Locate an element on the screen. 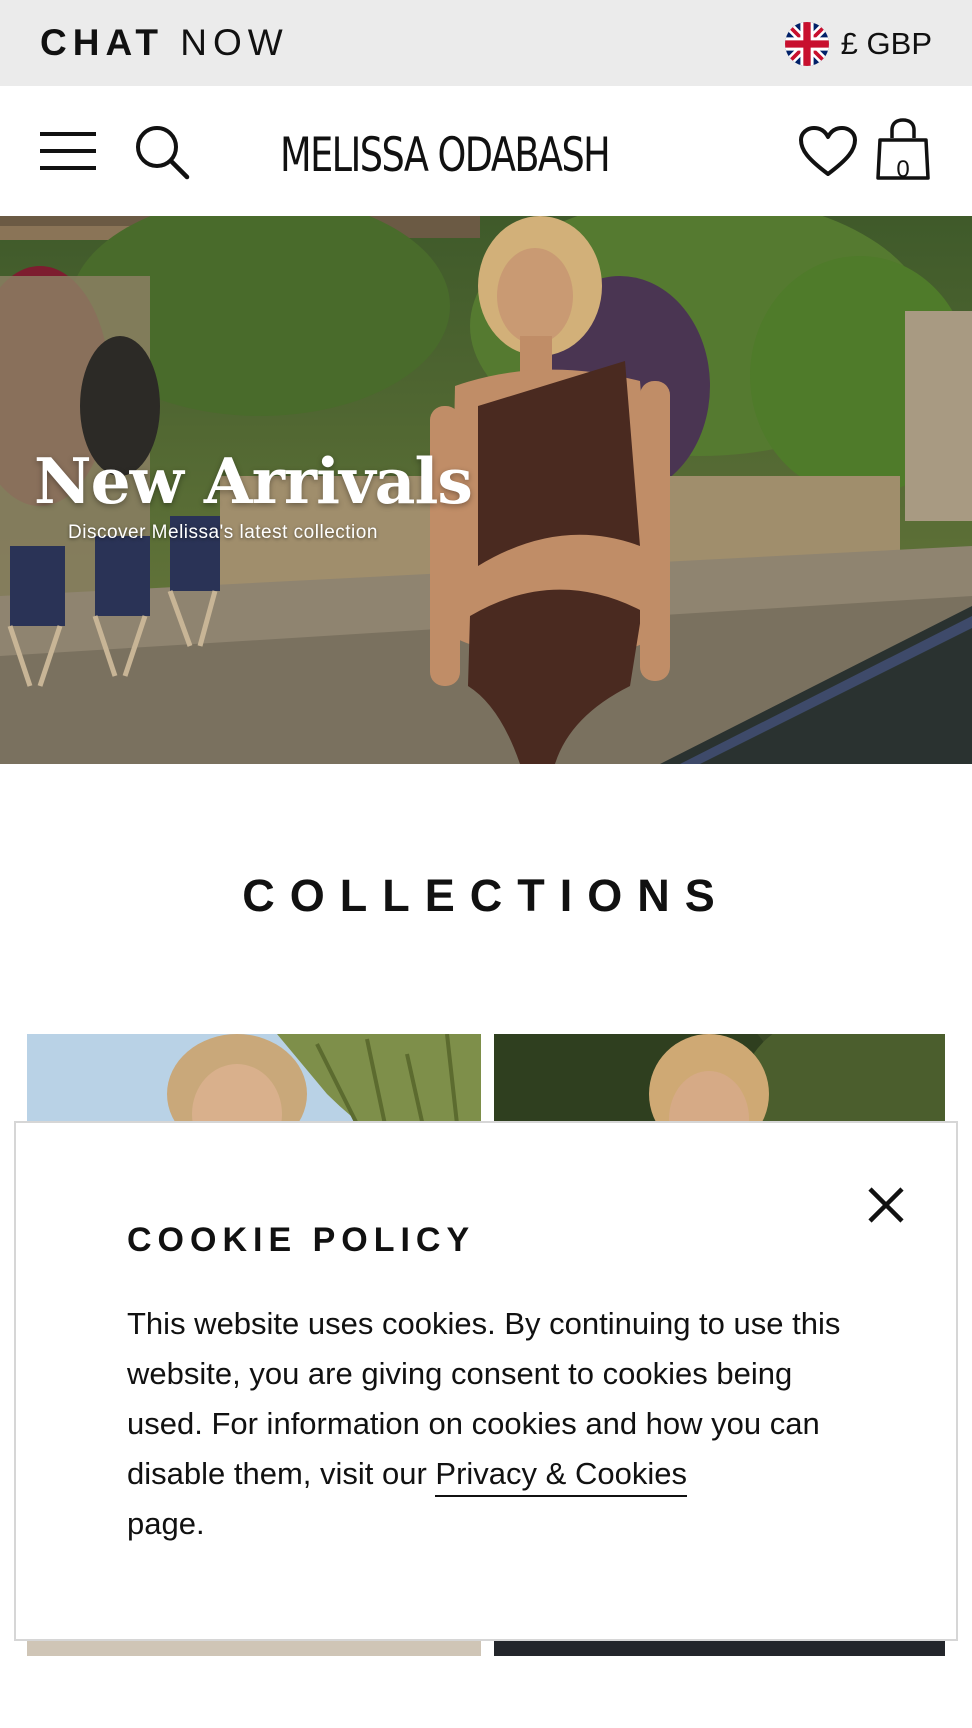  close-icon is located at coordinates (886, 1205).